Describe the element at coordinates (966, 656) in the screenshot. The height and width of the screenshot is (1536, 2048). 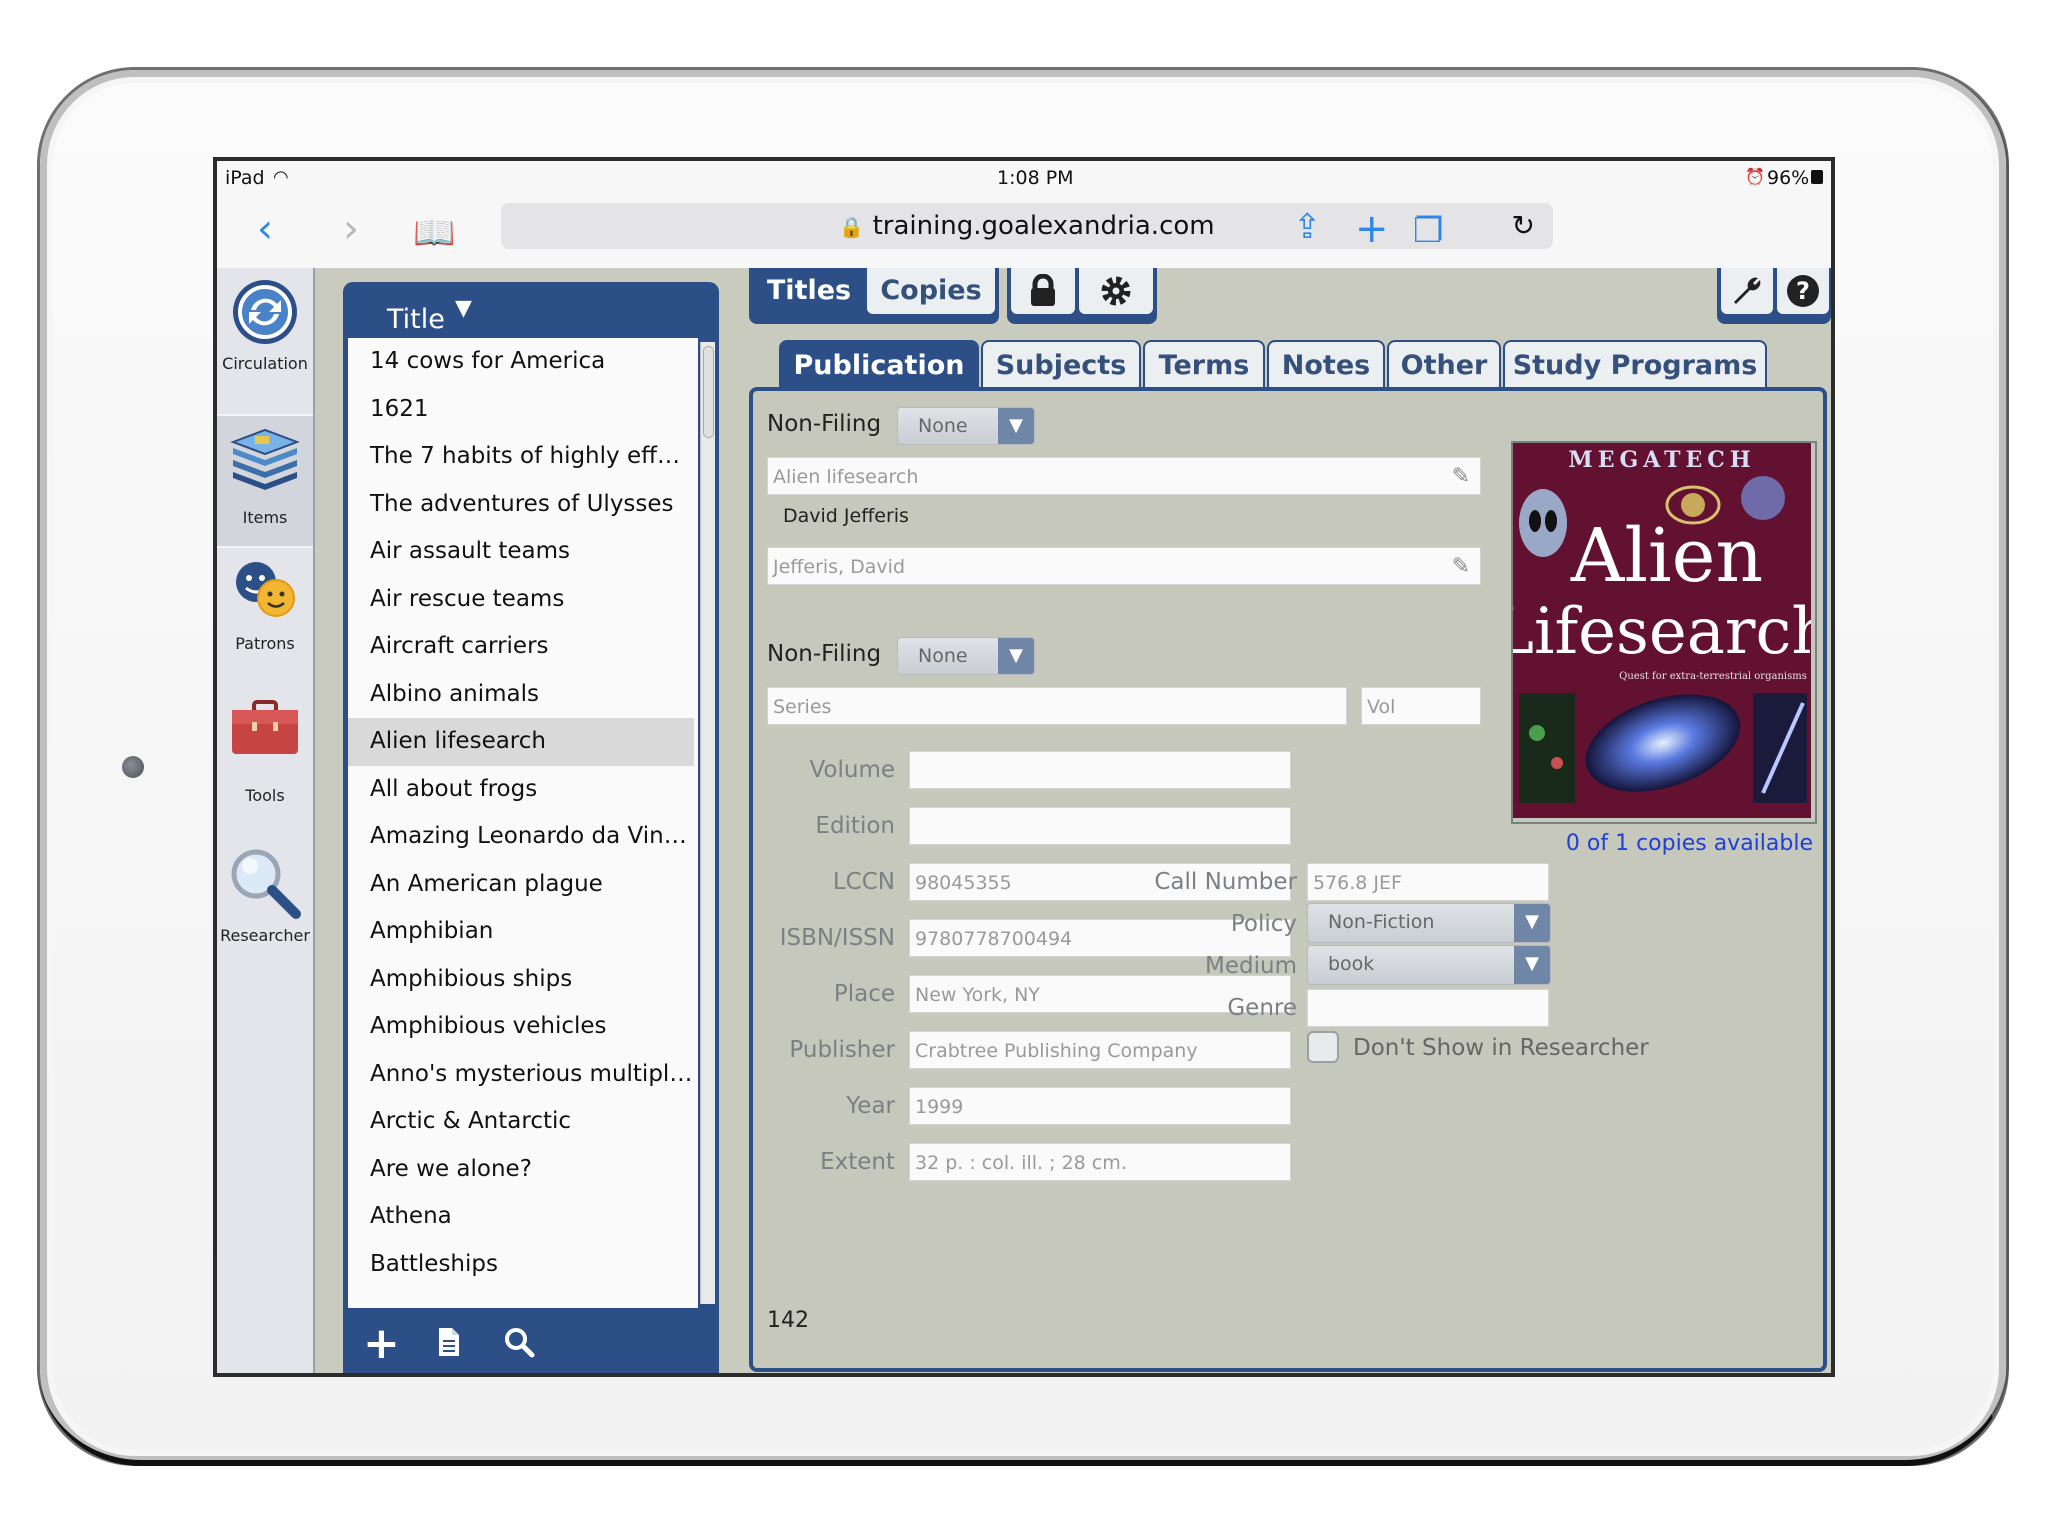
I see `series-non-filing-select: None ▼` at that location.